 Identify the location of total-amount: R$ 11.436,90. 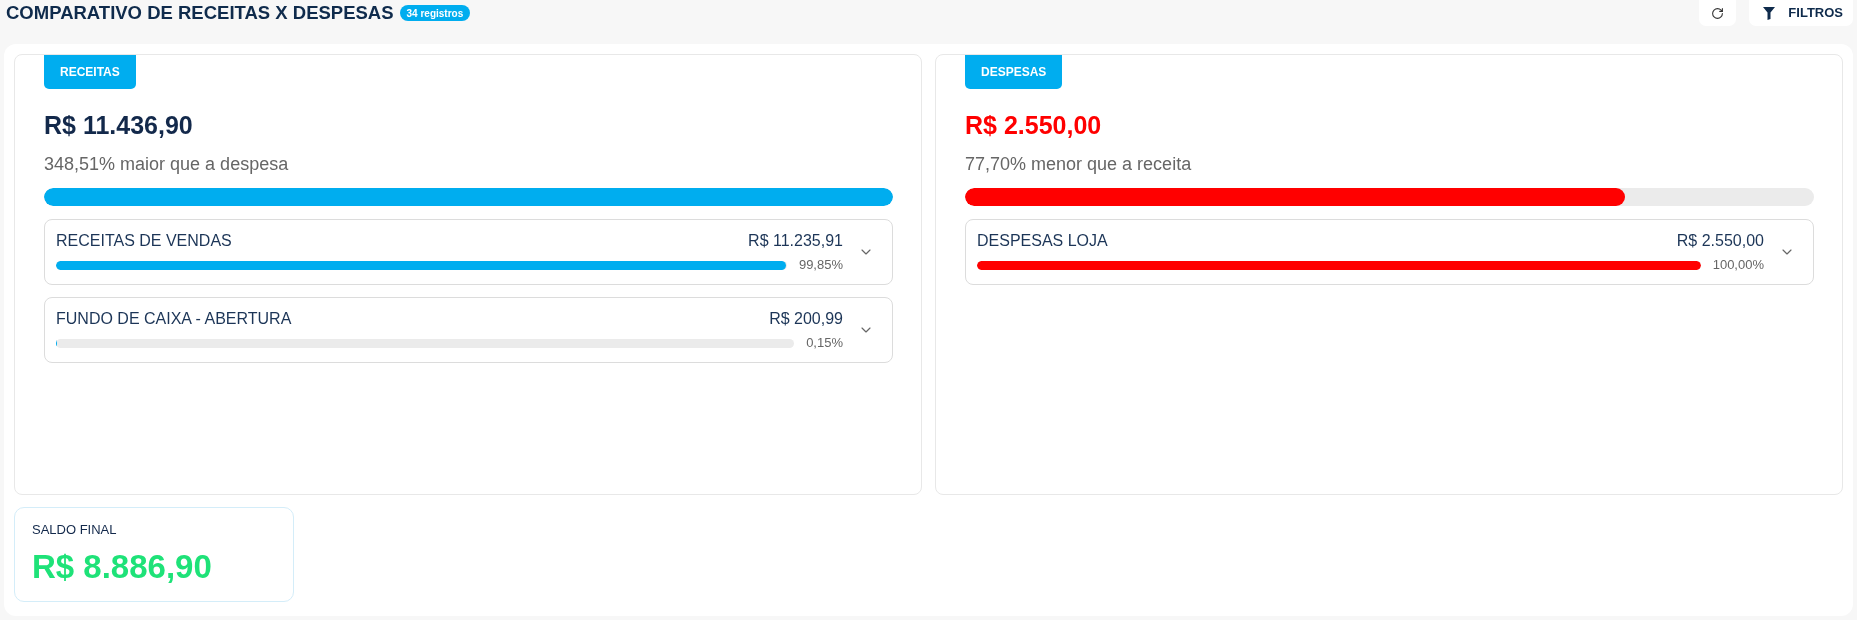
(118, 125).